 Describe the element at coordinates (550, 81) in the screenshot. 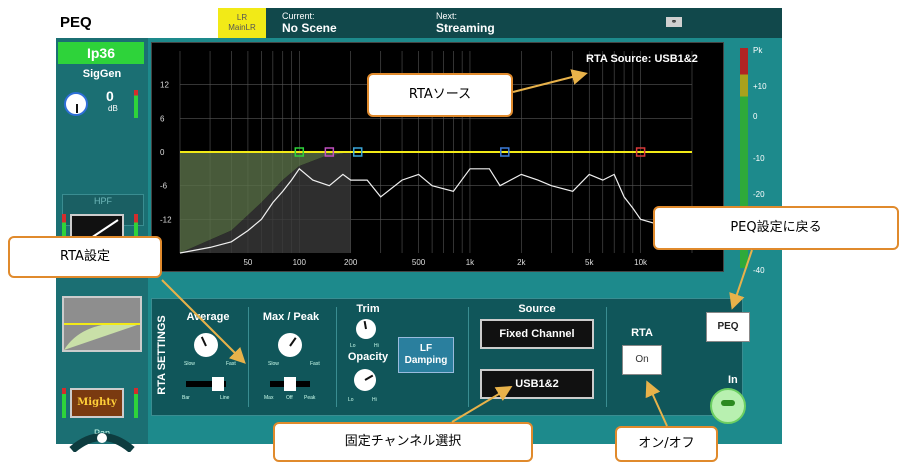

I see `arrow-rta-source` at that location.